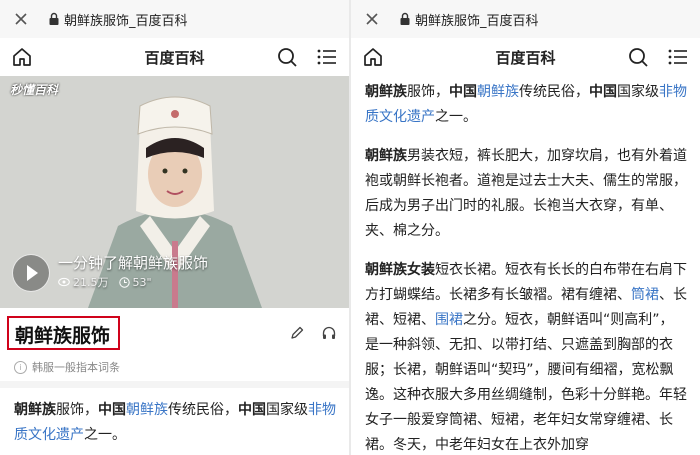  I want to click on entry-title-box: 朝鲜族服饰, so click(63, 333).